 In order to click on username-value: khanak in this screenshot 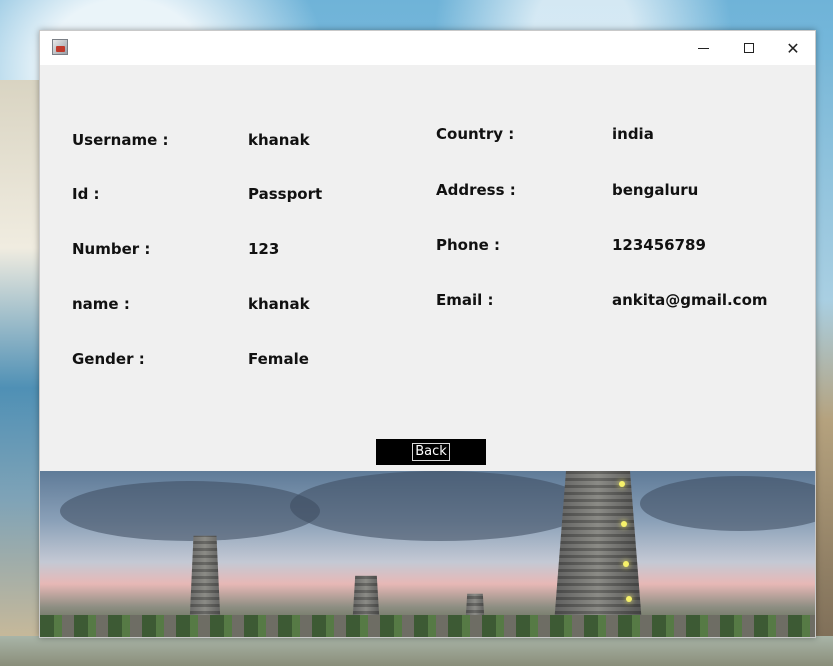, I will do `click(279, 140)`.